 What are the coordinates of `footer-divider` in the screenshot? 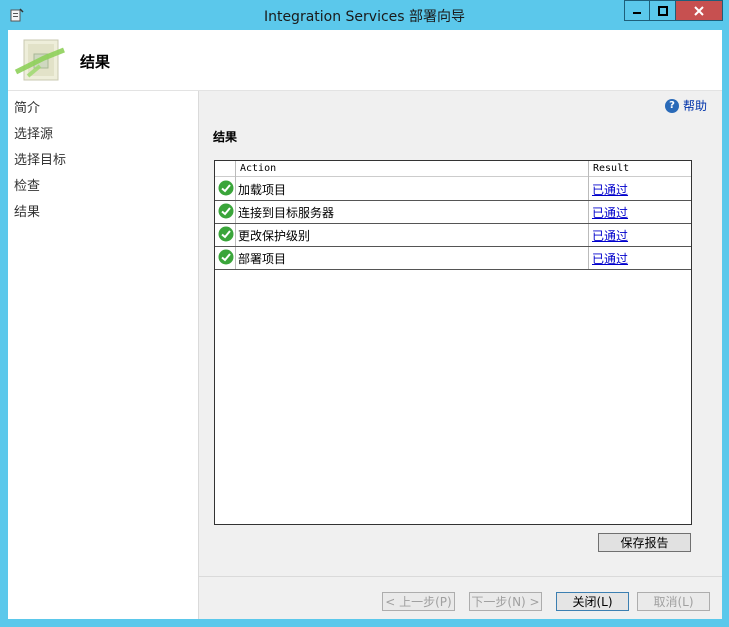 It's located at (460, 576).